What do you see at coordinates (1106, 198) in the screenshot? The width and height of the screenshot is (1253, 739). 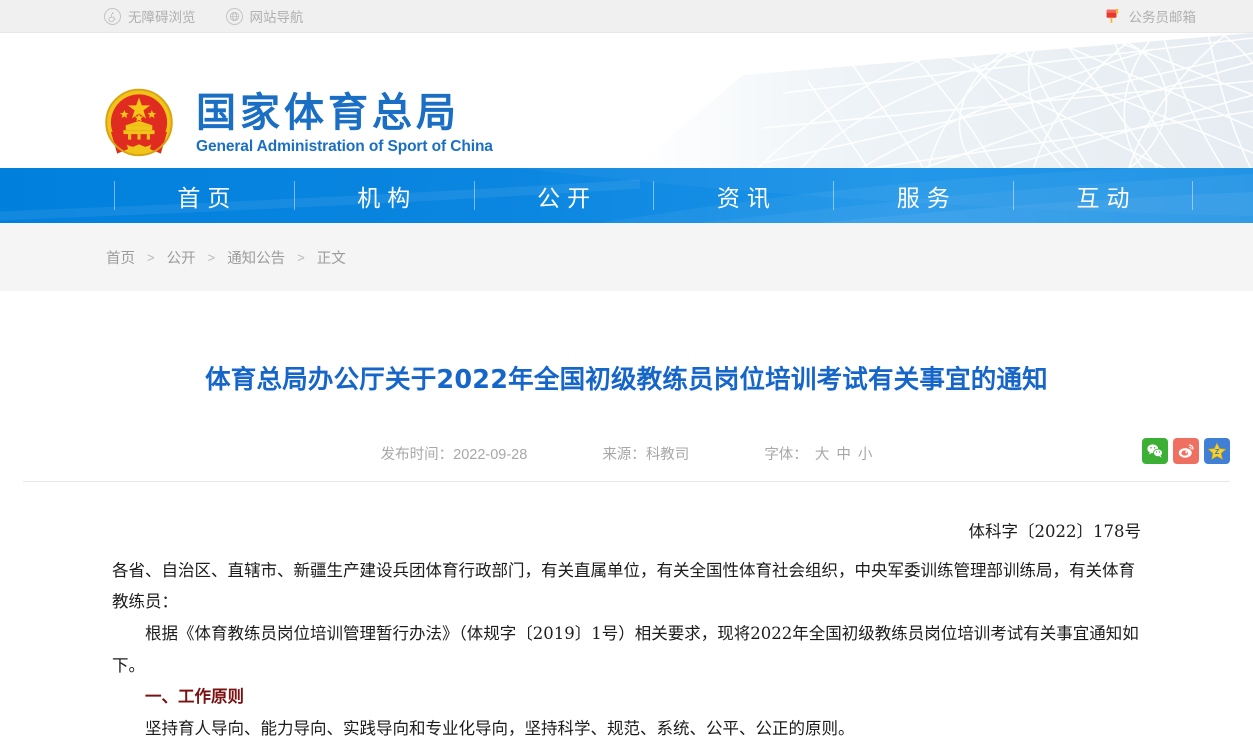 I see `nav-label: 互动` at bounding box center [1106, 198].